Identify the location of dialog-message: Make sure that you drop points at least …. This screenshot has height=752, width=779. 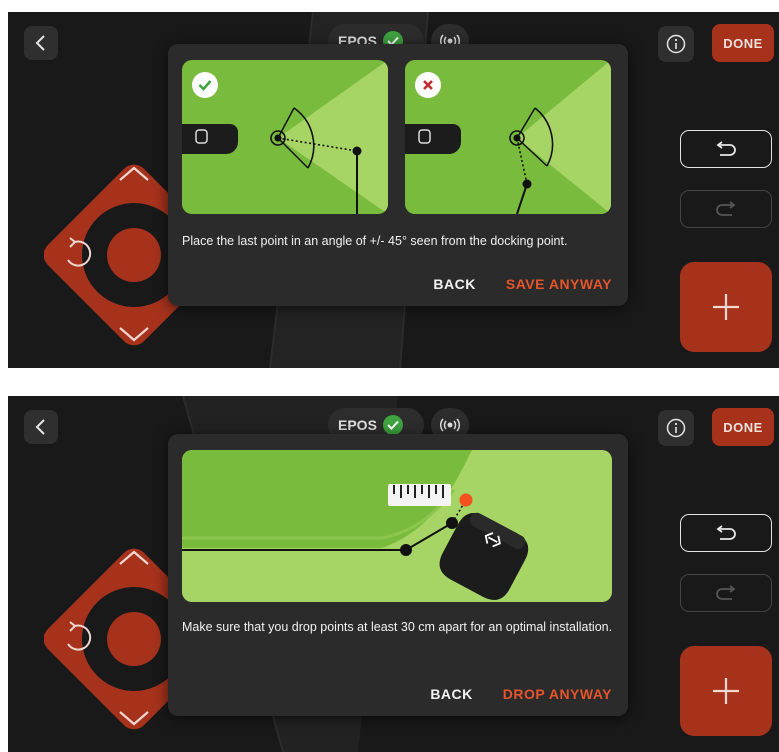
(397, 627).